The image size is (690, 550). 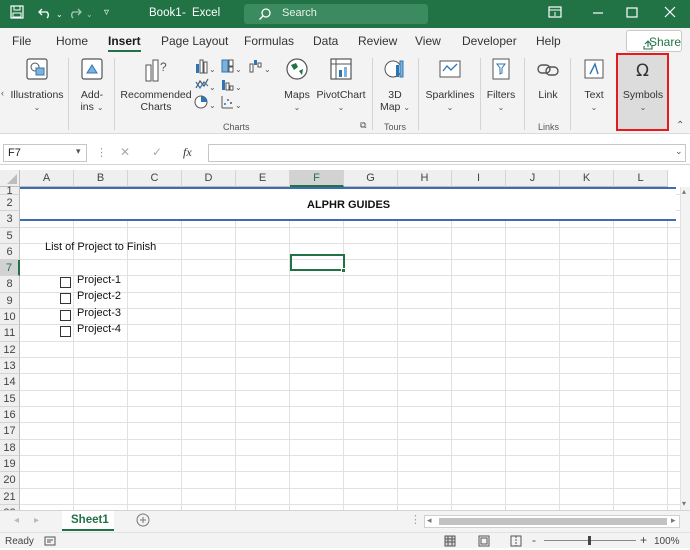 What do you see at coordinates (36, 520) in the screenshot?
I see `next-sheet-icon: ▸` at bounding box center [36, 520].